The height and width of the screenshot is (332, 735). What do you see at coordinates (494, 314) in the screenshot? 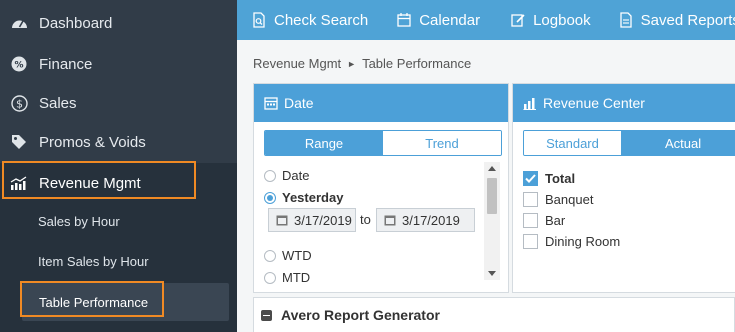
I see `report-generator-section: Avero Report Generator` at bounding box center [494, 314].